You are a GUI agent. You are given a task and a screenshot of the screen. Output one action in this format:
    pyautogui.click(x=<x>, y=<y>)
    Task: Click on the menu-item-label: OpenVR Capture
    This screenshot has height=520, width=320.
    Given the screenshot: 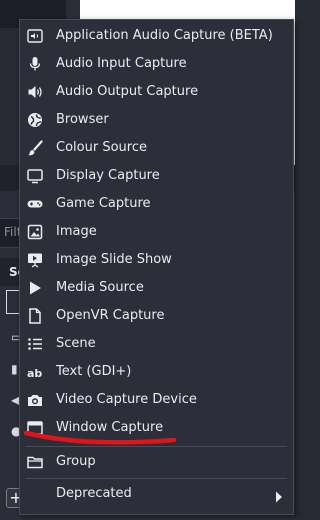 What is the action you would take?
    pyautogui.click(x=110, y=315)
    